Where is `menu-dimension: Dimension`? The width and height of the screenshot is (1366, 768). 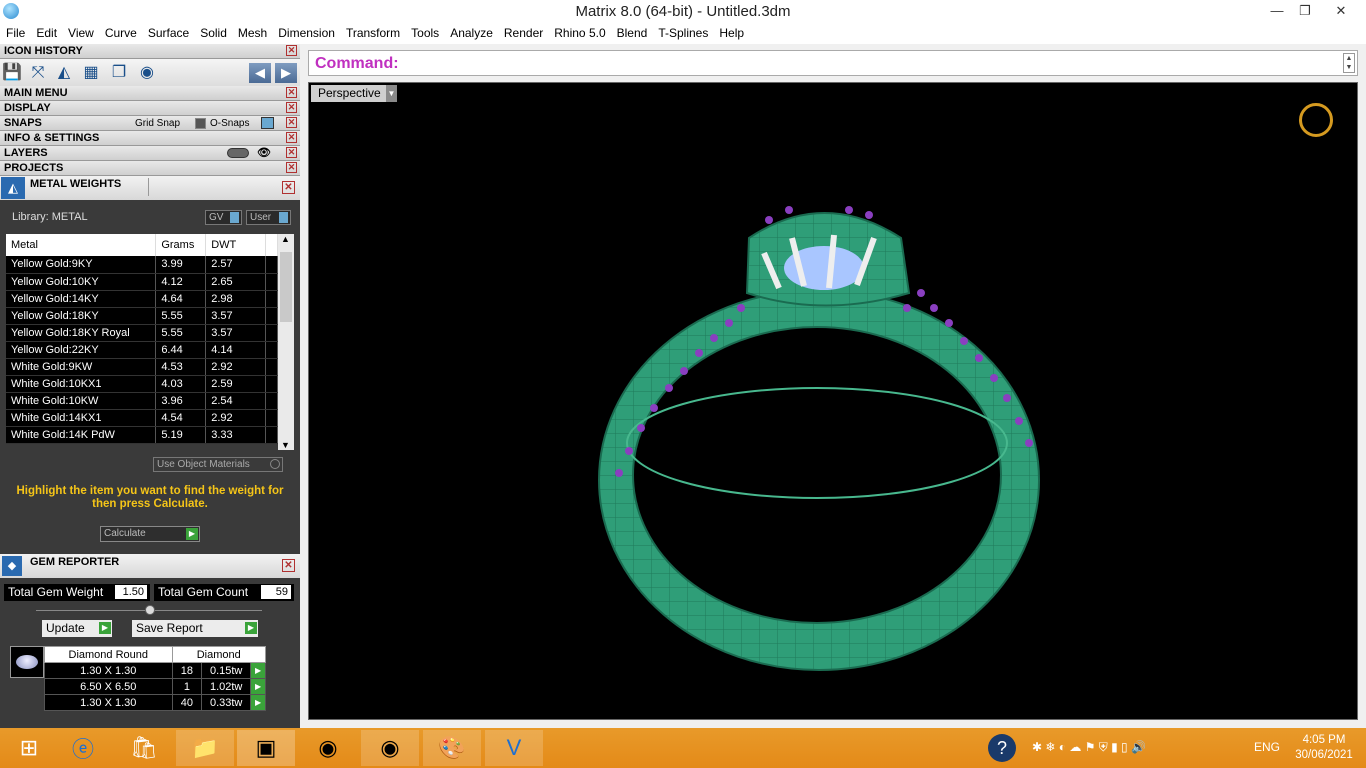 menu-dimension: Dimension is located at coordinates (306, 31).